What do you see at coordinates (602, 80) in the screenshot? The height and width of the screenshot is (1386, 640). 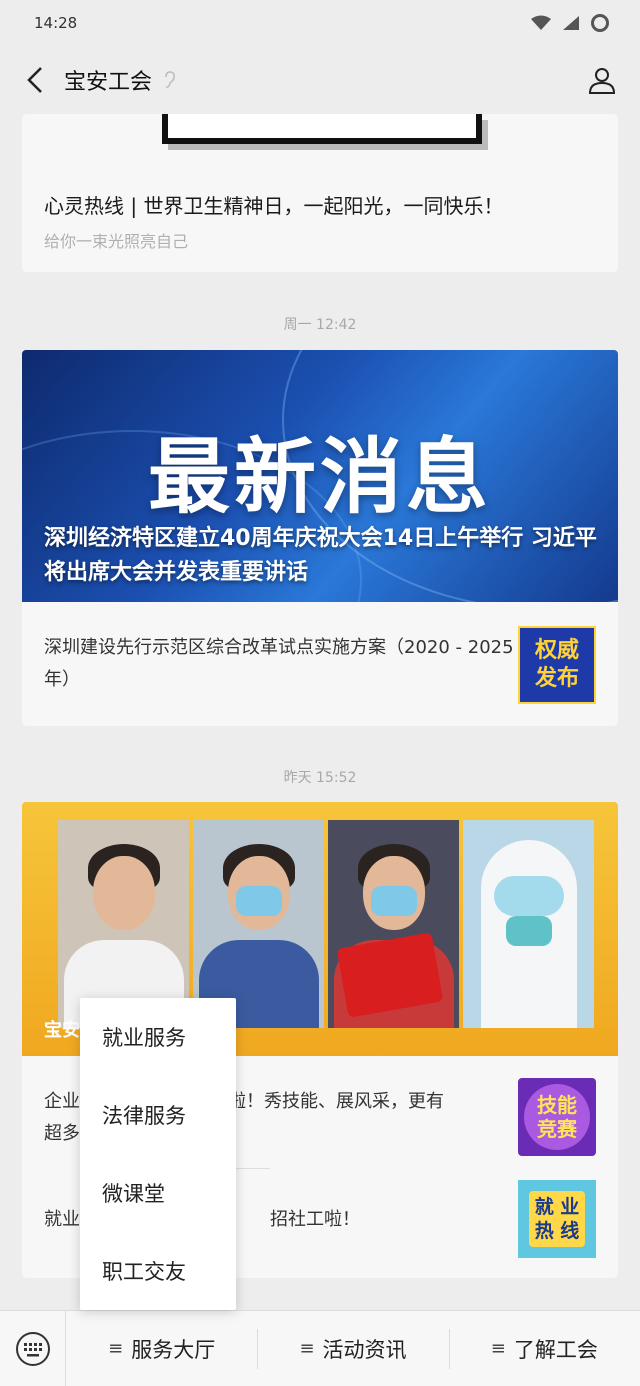 I see `user-profile-icon` at bounding box center [602, 80].